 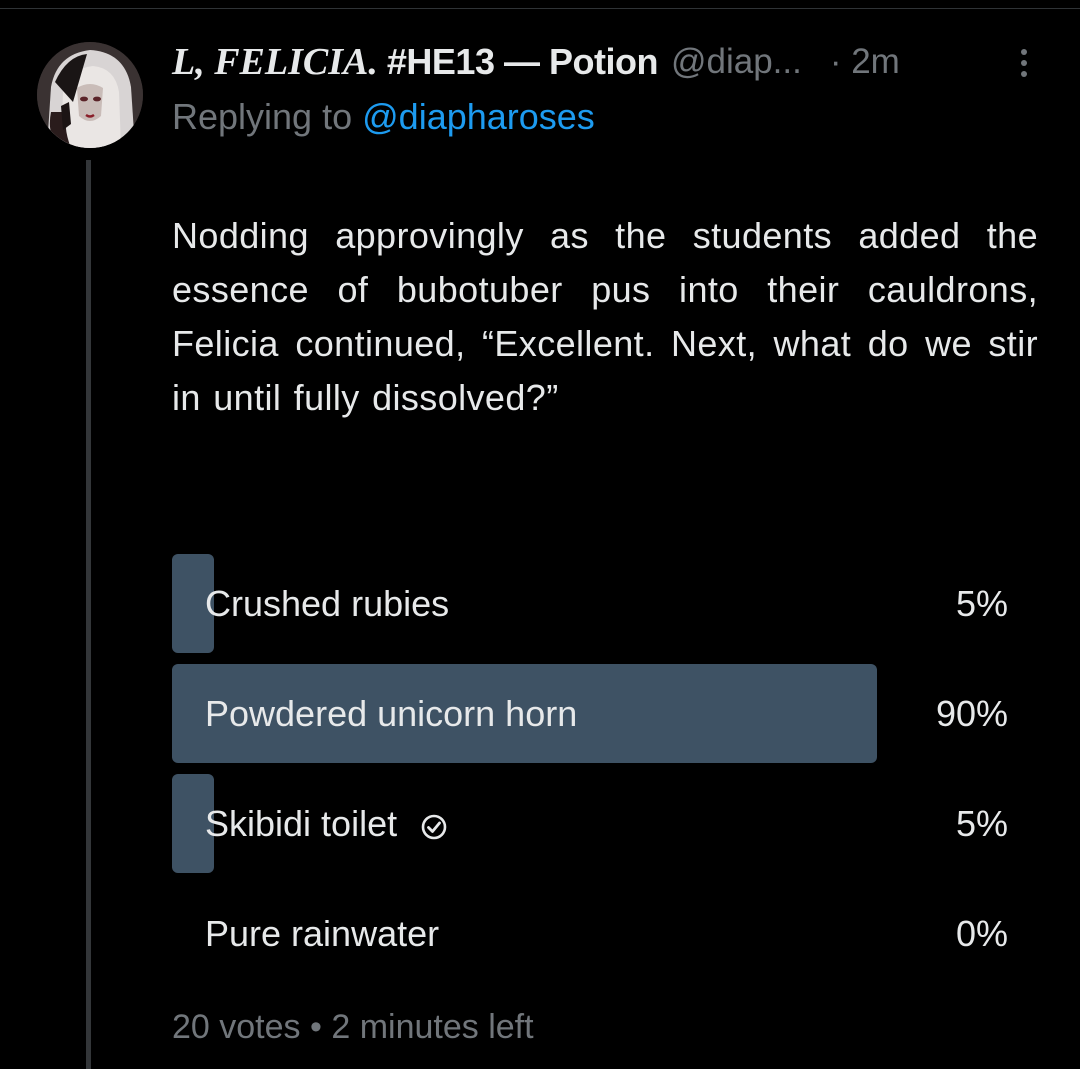 What do you see at coordinates (591, 713) in the screenshot?
I see `poll-option: Powdered unicorn horn 90%` at bounding box center [591, 713].